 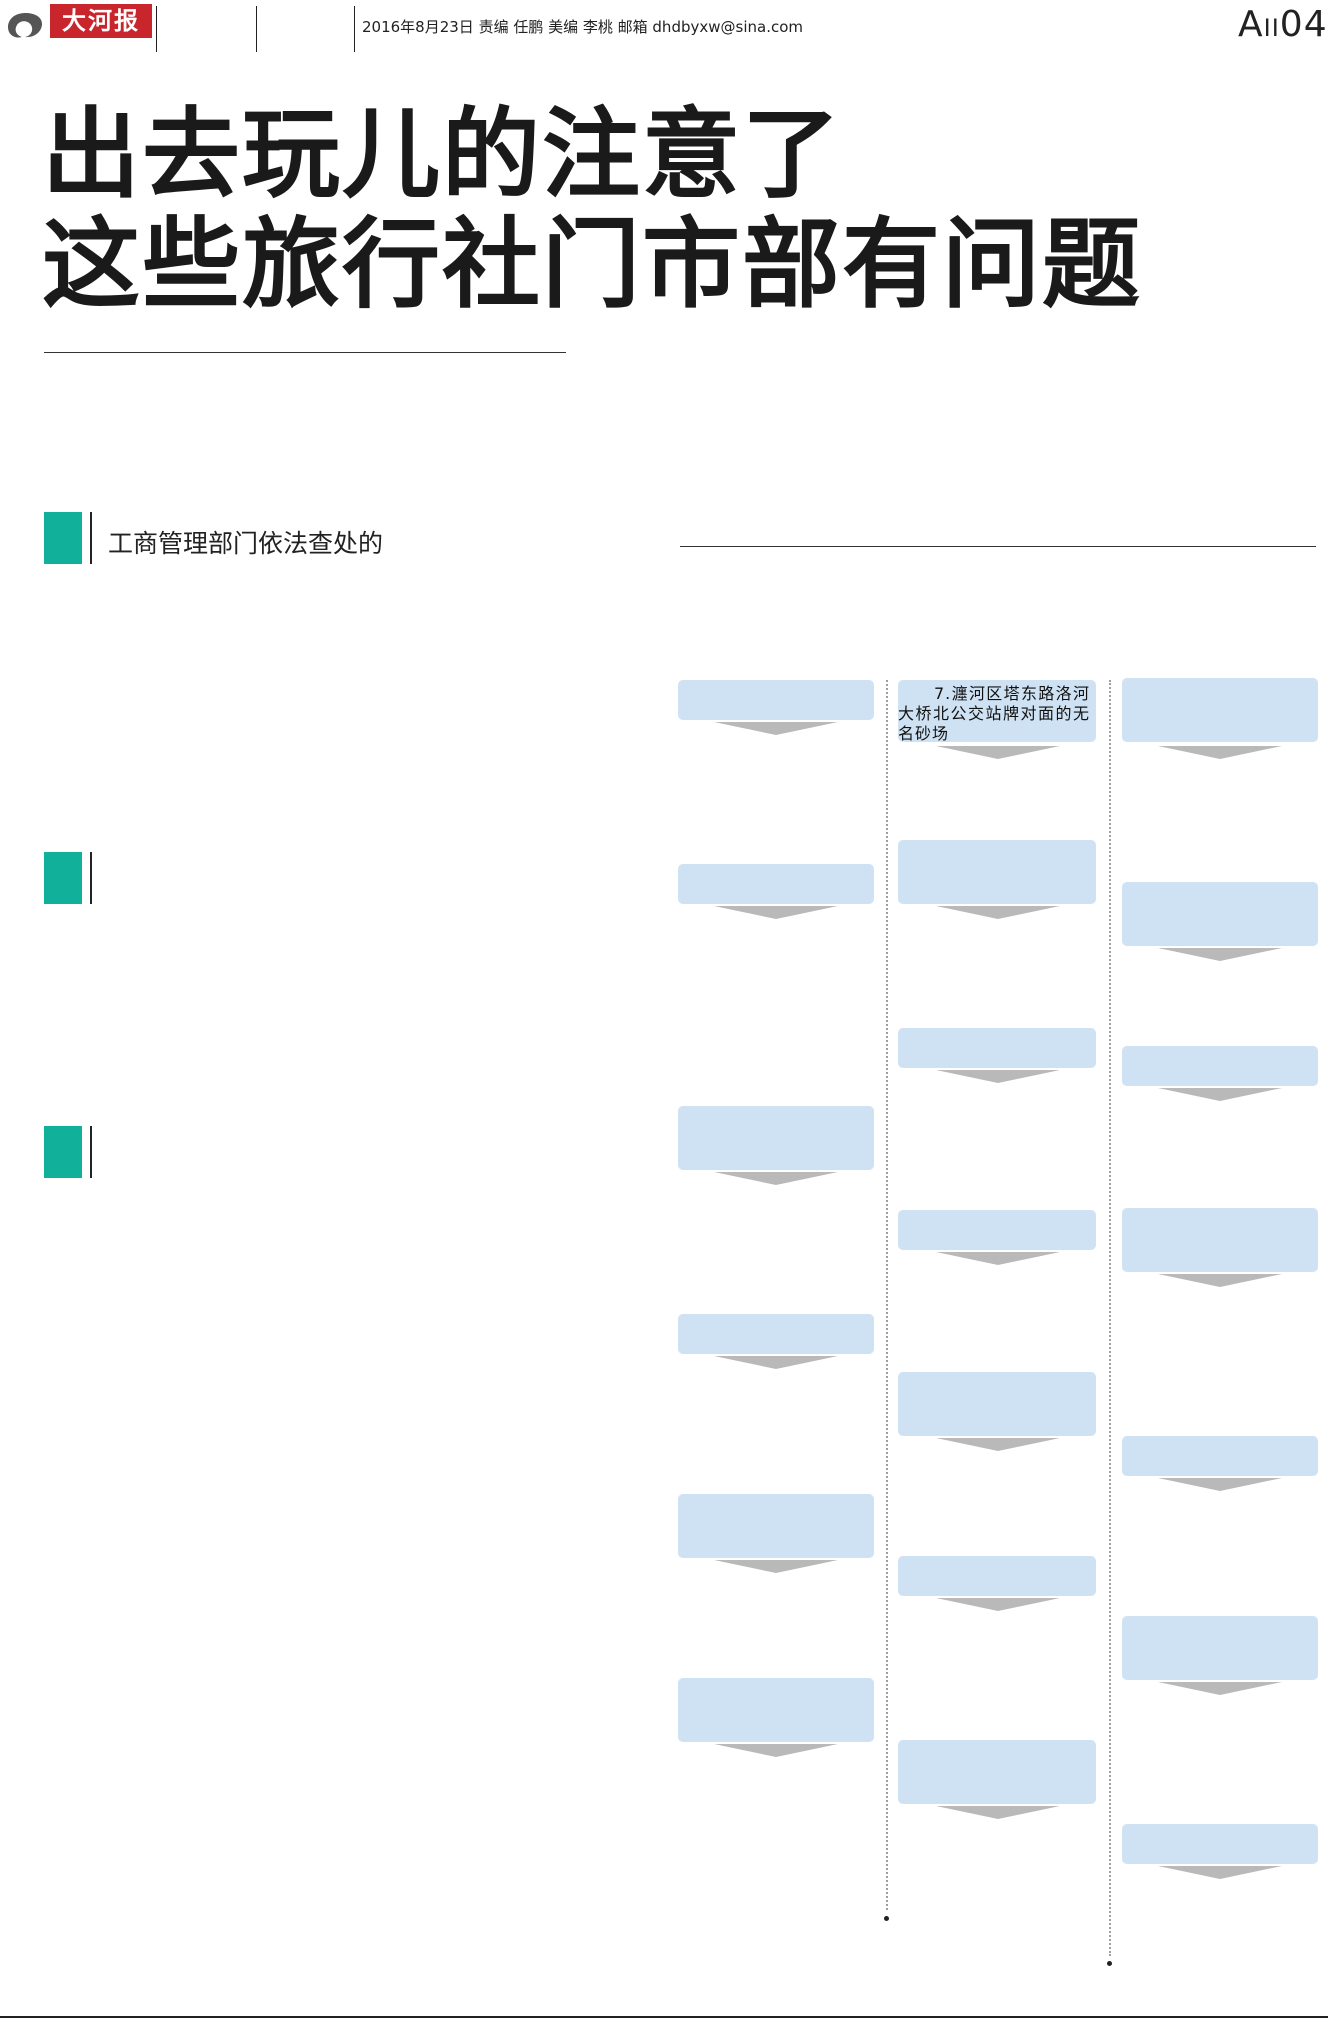 I want to click on section-title: 工商管理部门依法查处的, so click(x=246, y=543).